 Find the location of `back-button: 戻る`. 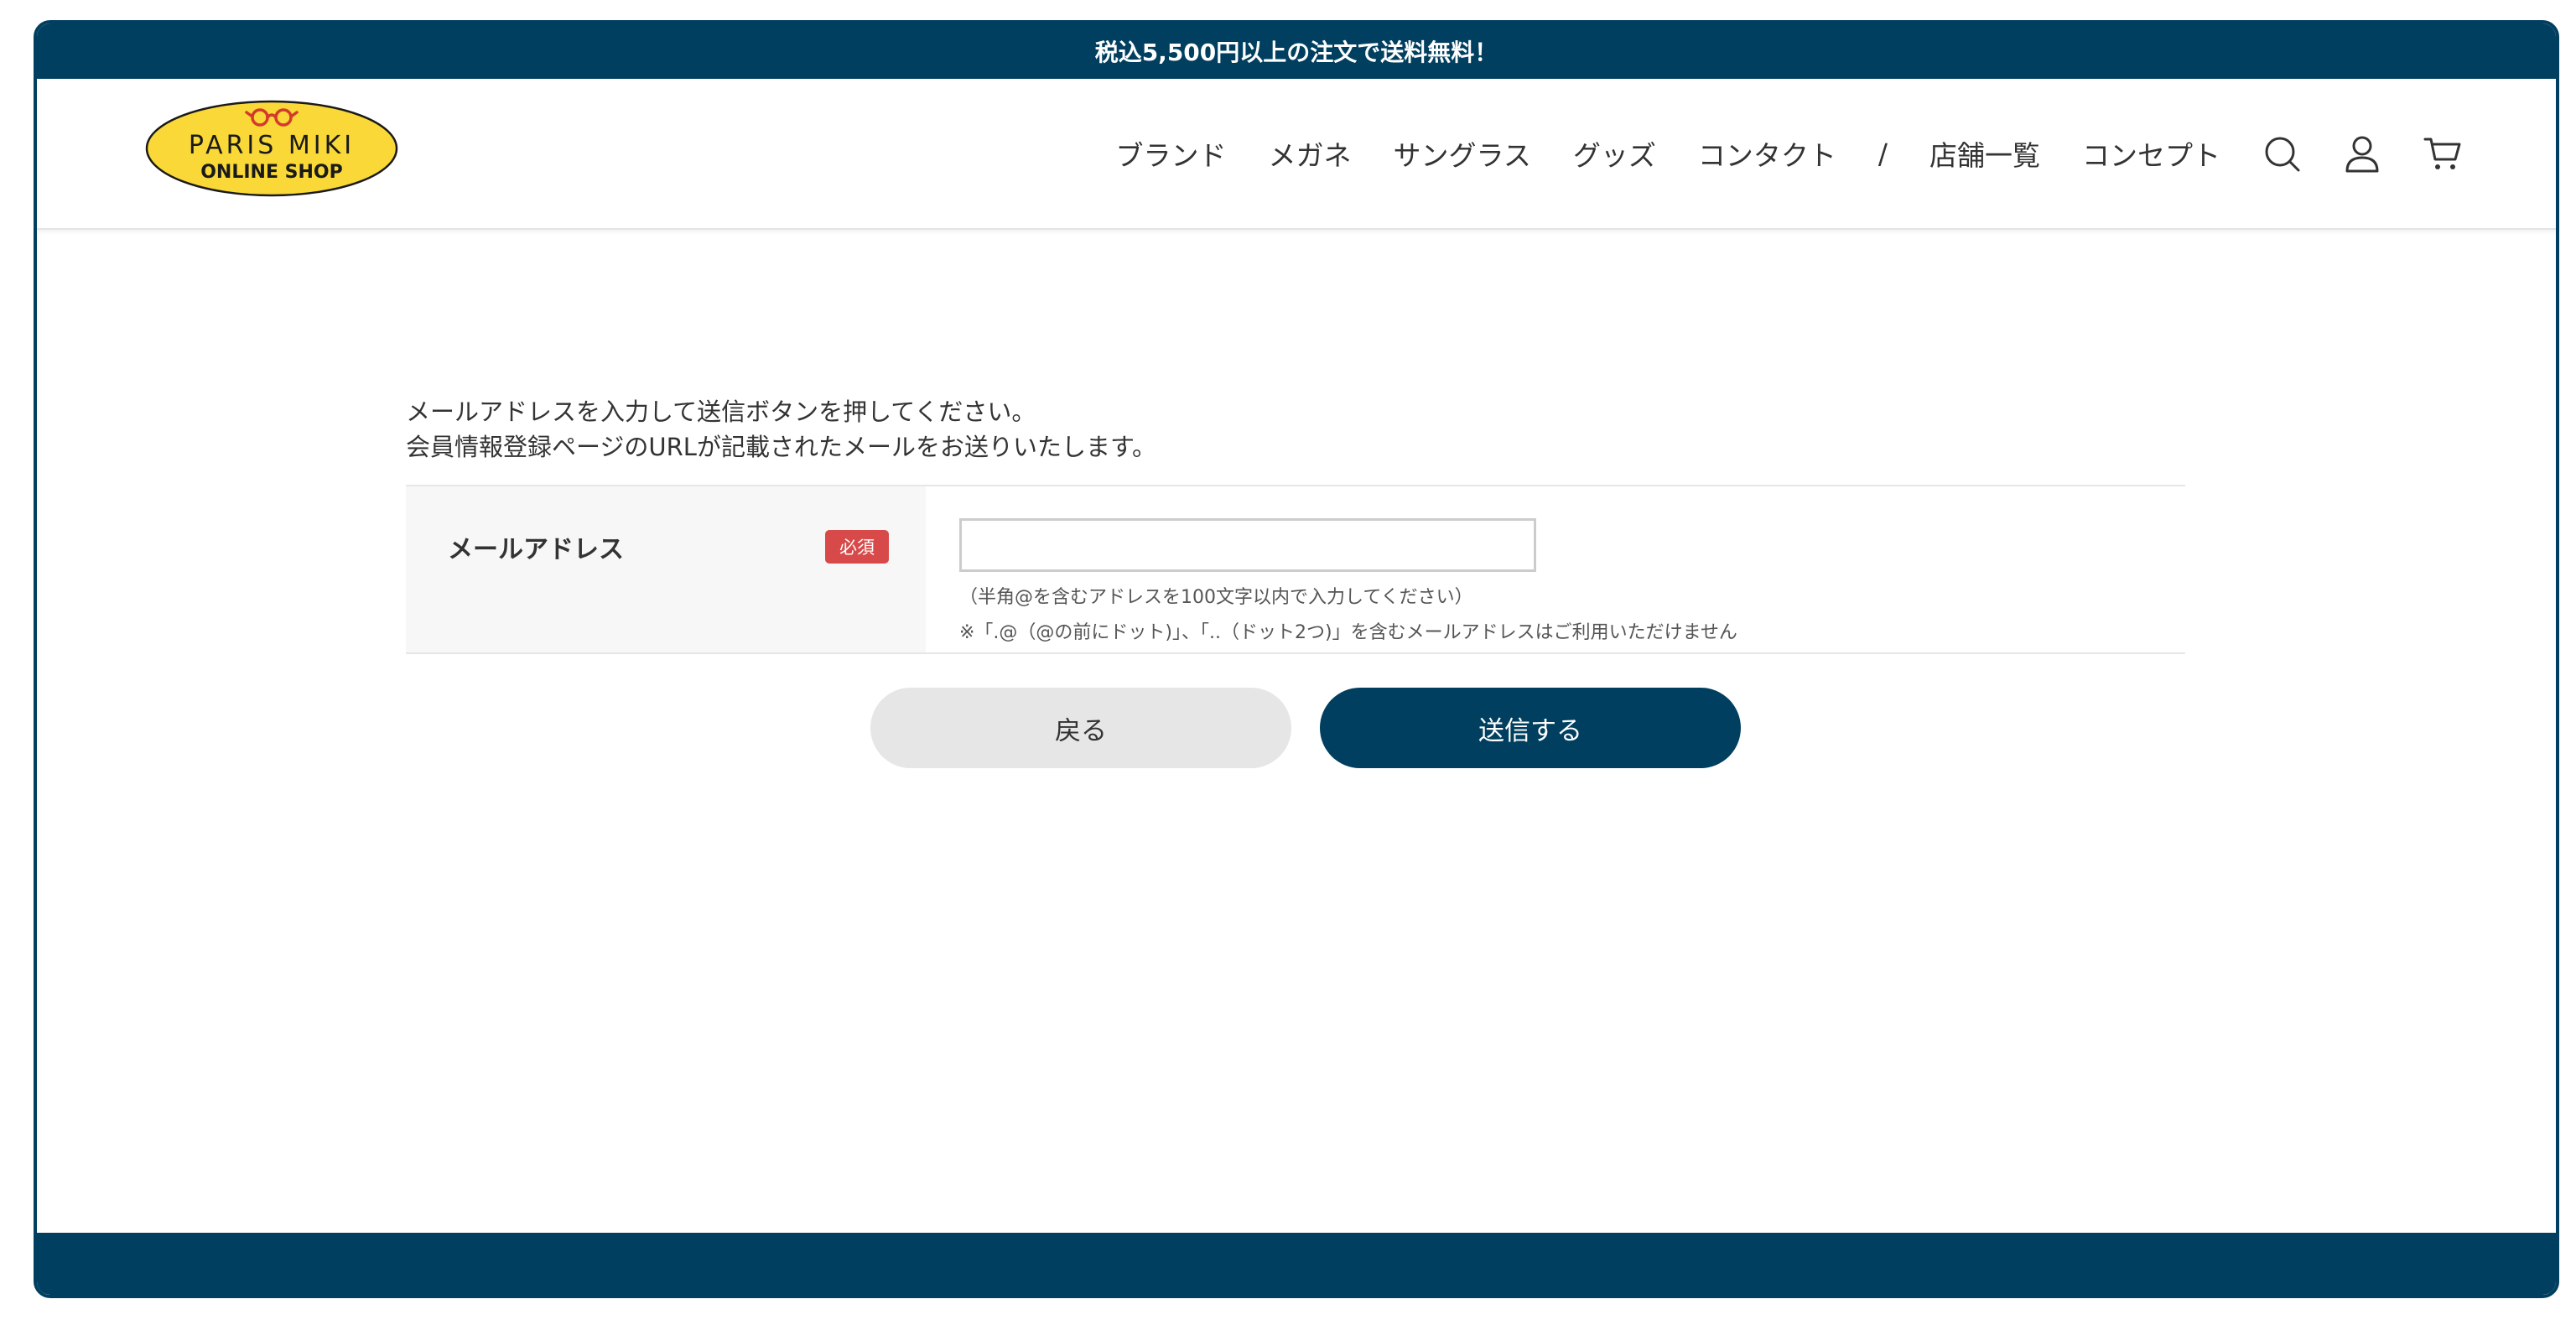

back-button: 戻る is located at coordinates (1080, 728).